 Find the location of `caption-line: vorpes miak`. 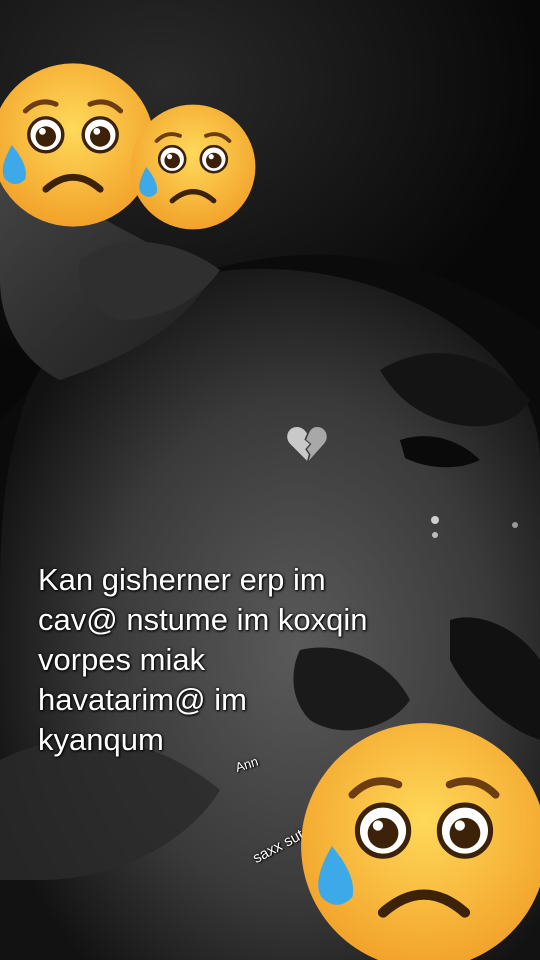

caption-line: vorpes miak is located at coordinates (122, 659).